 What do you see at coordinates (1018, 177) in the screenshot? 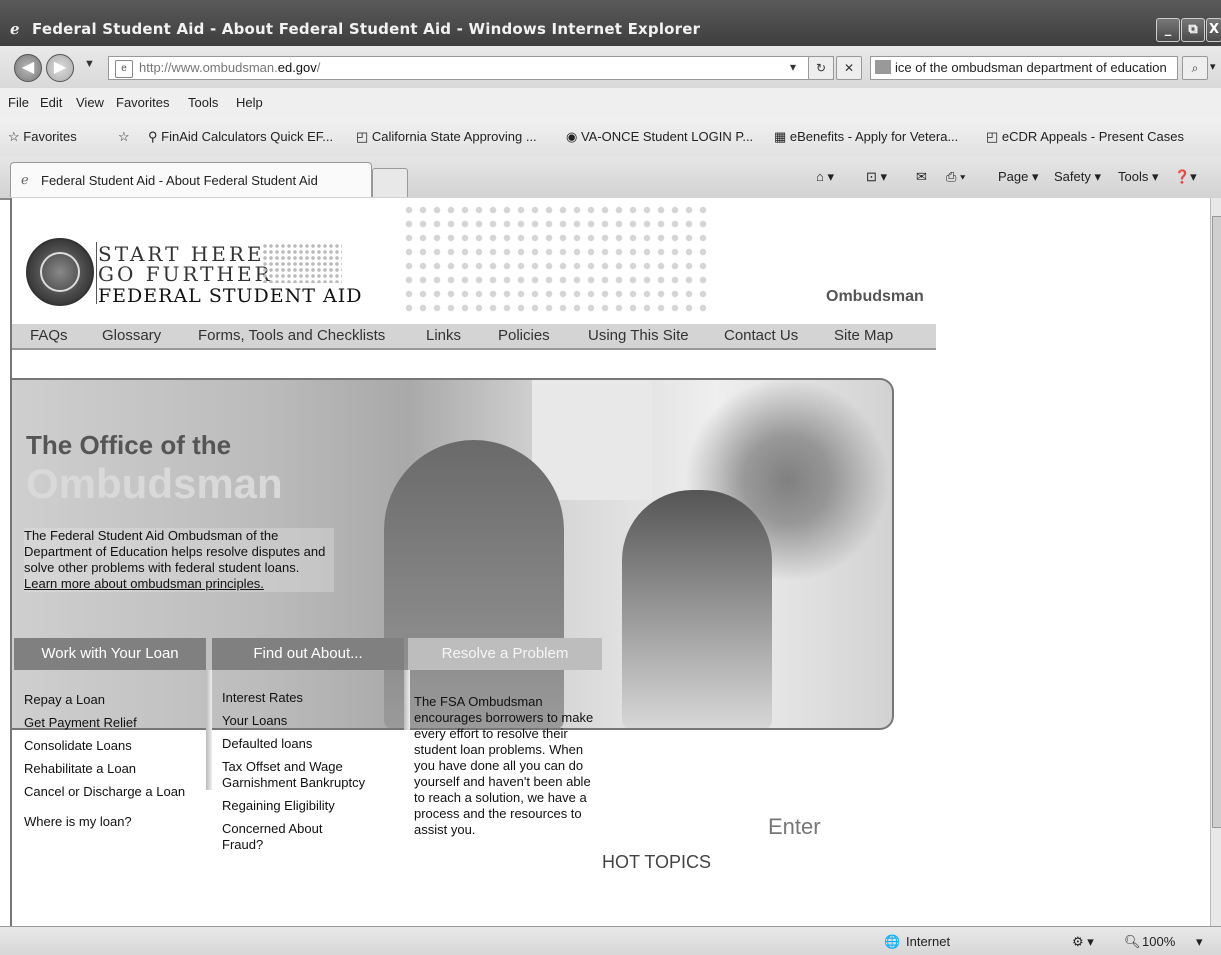
I see `page-menu: Page ▾` at bounding box center [1018, 177].